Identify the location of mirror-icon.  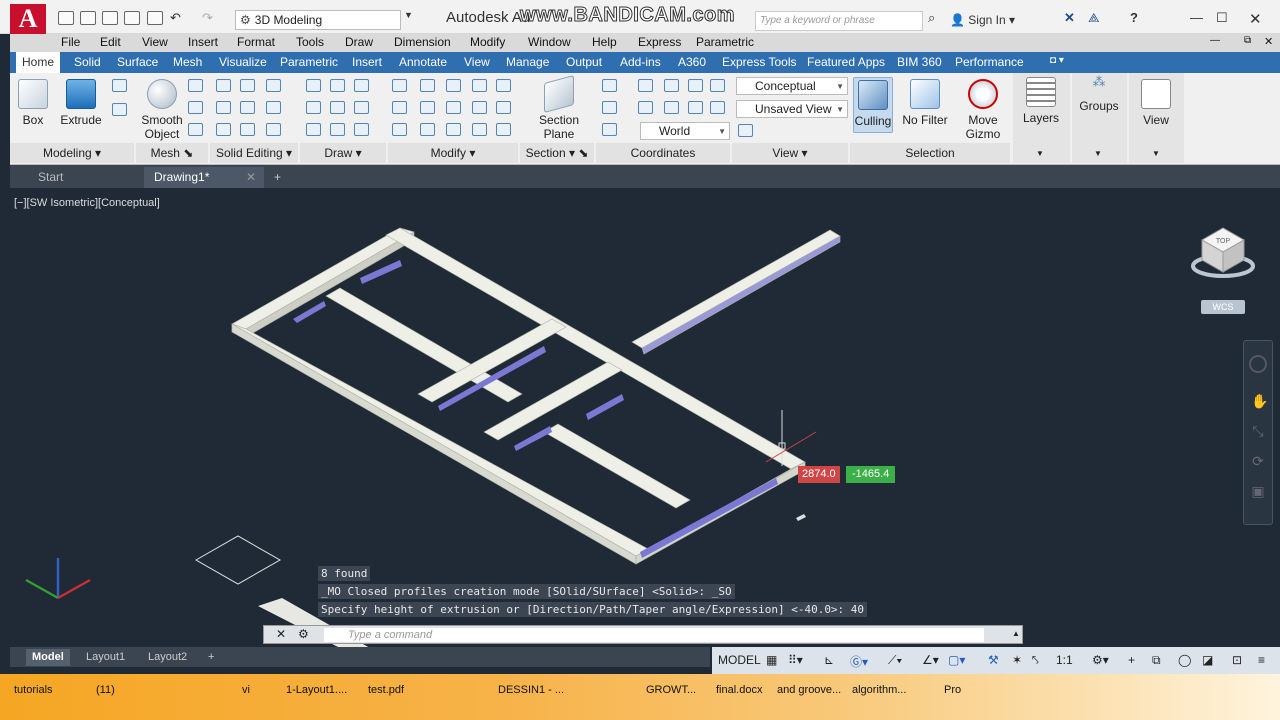
(427, 107).